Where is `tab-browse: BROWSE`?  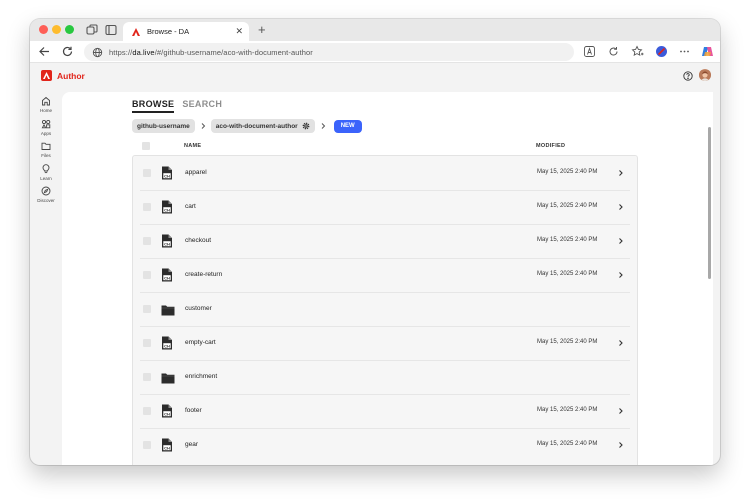 tab-browse: BROWSE is located at coordinates (153, 106).